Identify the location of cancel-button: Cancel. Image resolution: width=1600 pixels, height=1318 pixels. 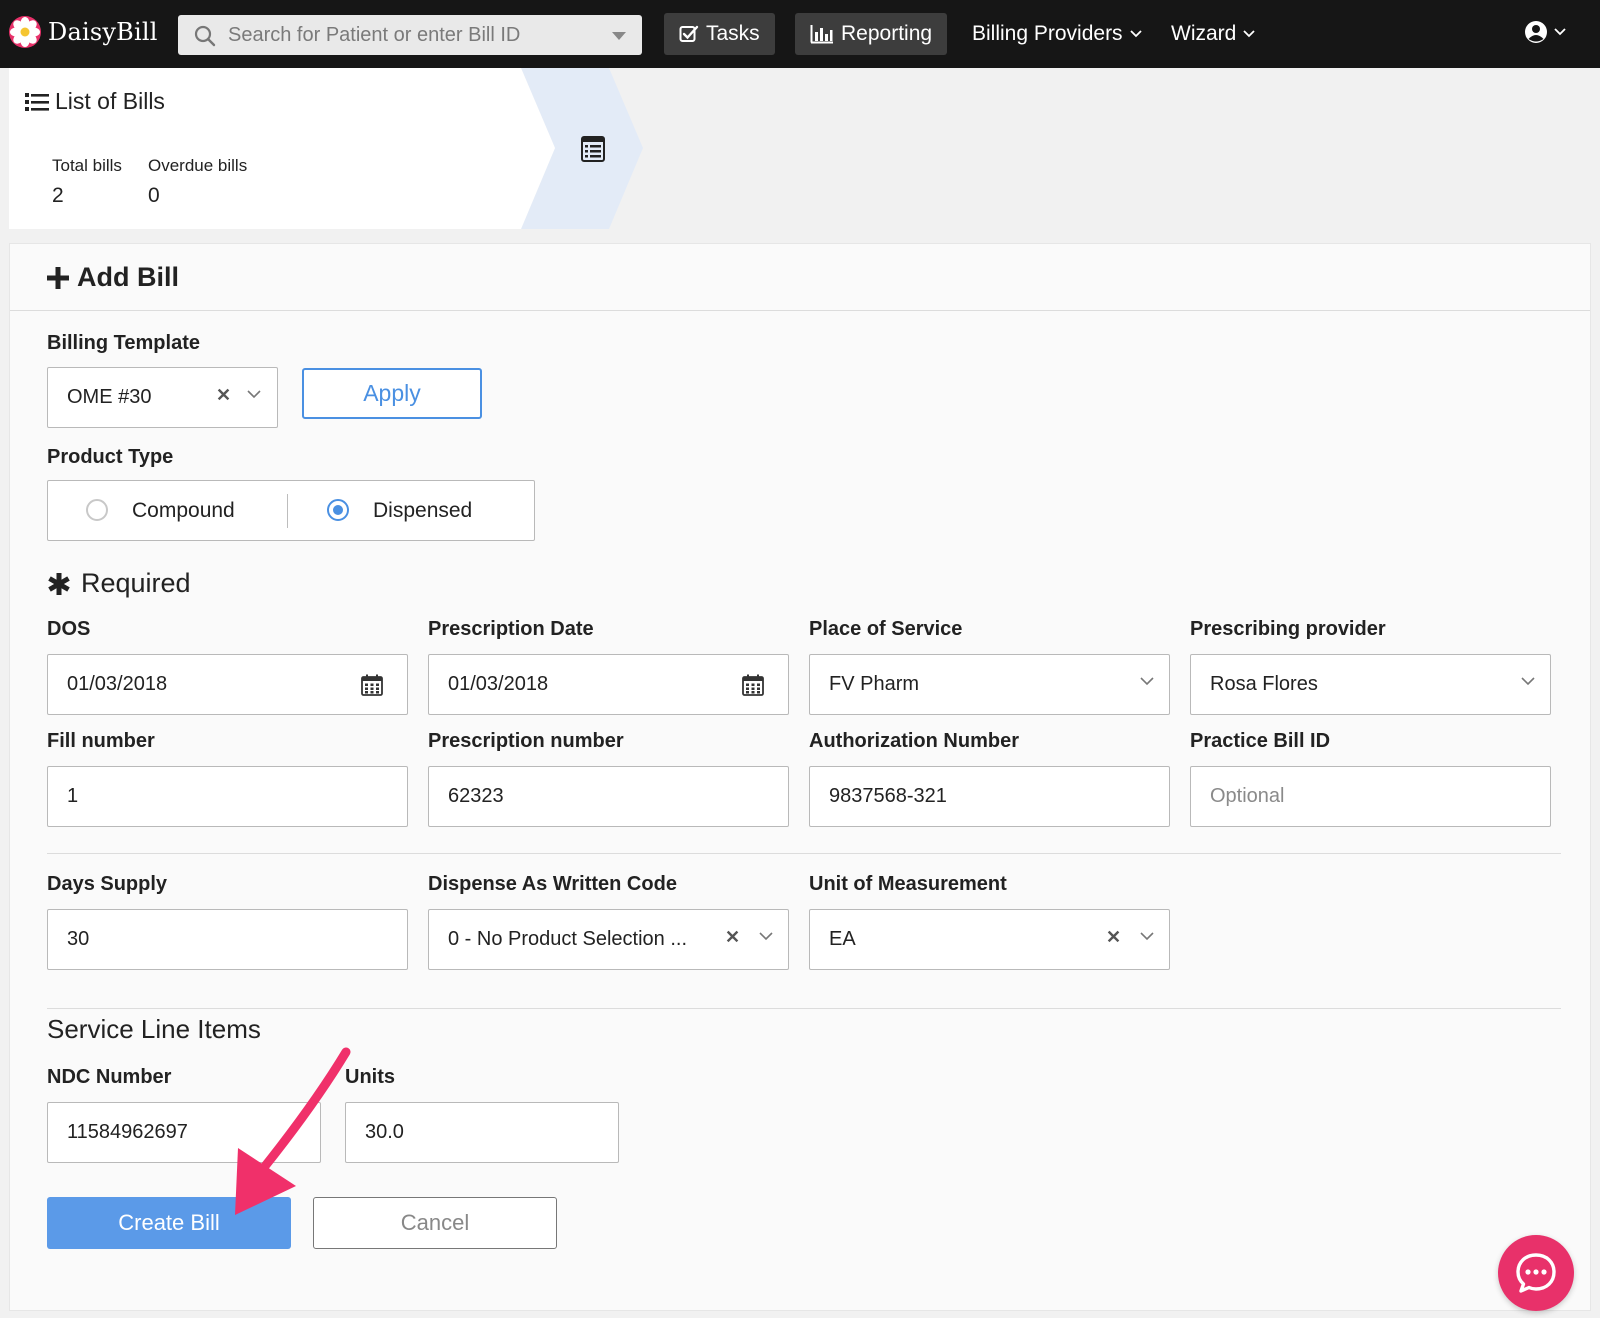
(435, 1223).